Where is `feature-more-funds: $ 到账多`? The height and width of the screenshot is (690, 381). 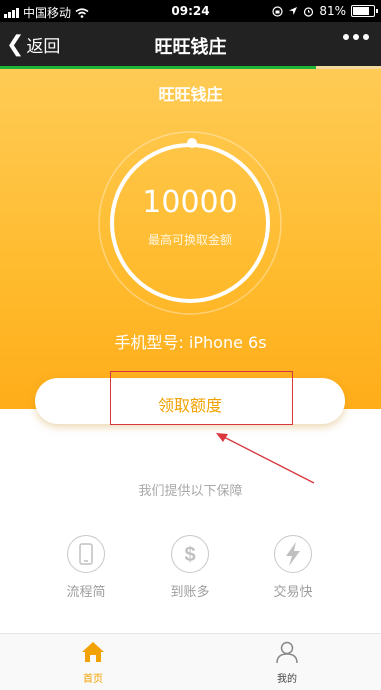 feature-more-funds: $ 到账多 is located at coordinates (190, 567).